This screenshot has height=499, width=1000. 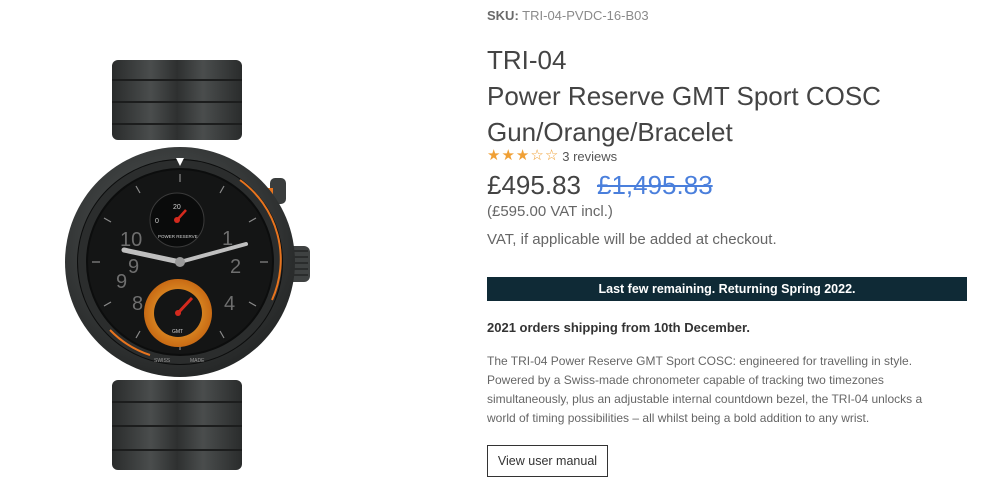 I want to click on svg-text: 2, so click(x=235, y=267).